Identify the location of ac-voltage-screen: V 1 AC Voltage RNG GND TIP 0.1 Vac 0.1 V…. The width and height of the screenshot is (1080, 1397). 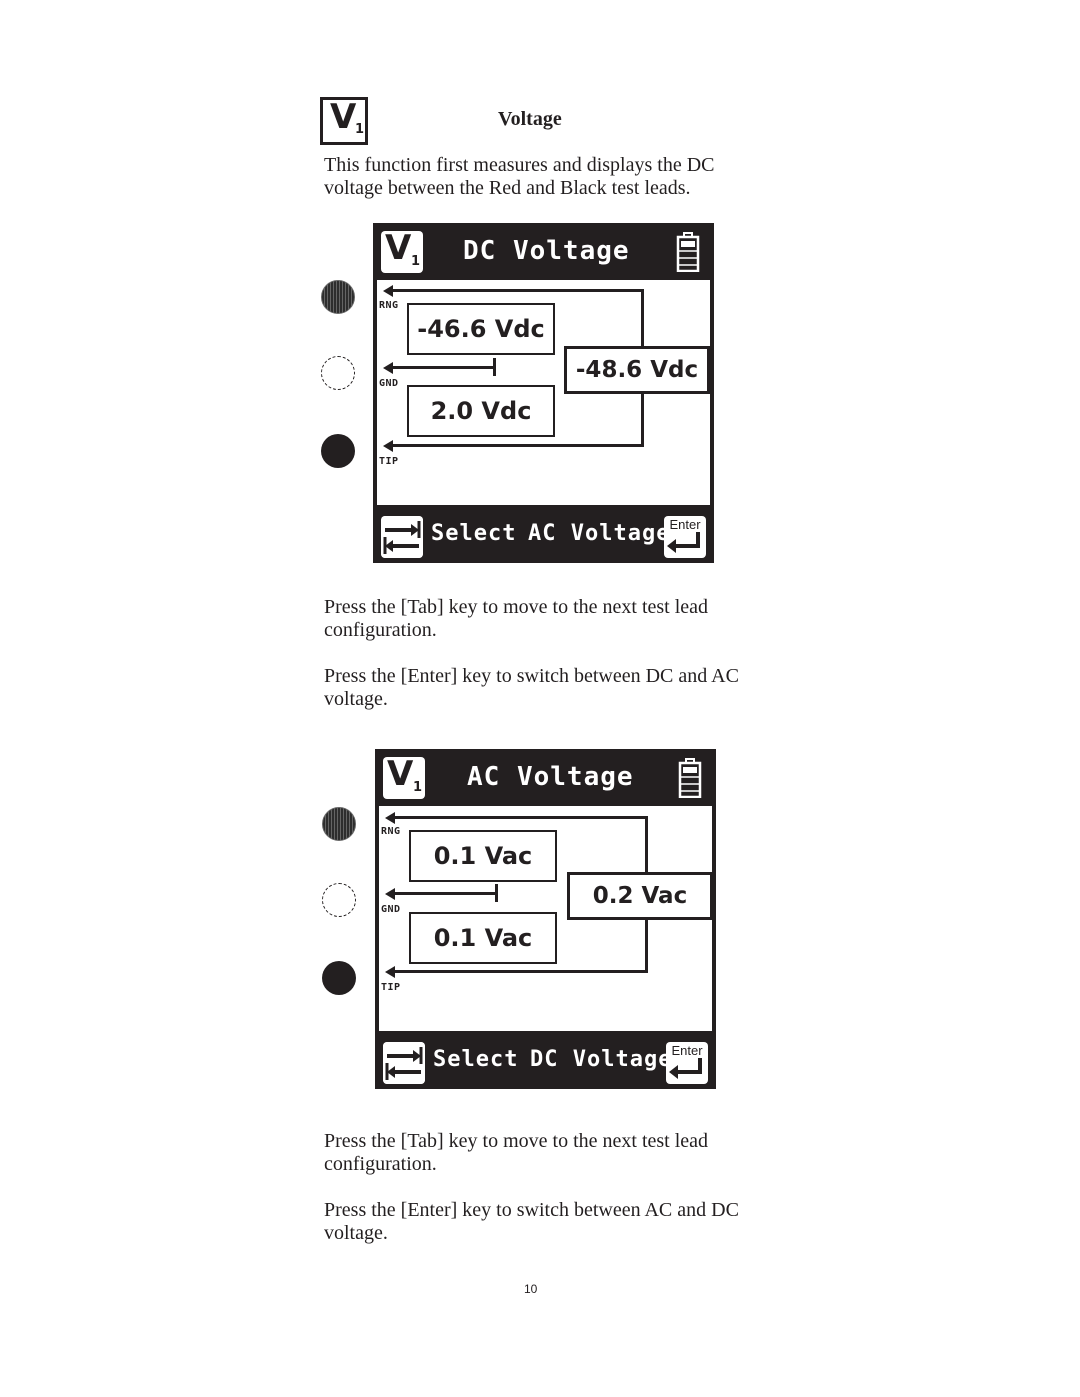
(545, 919).